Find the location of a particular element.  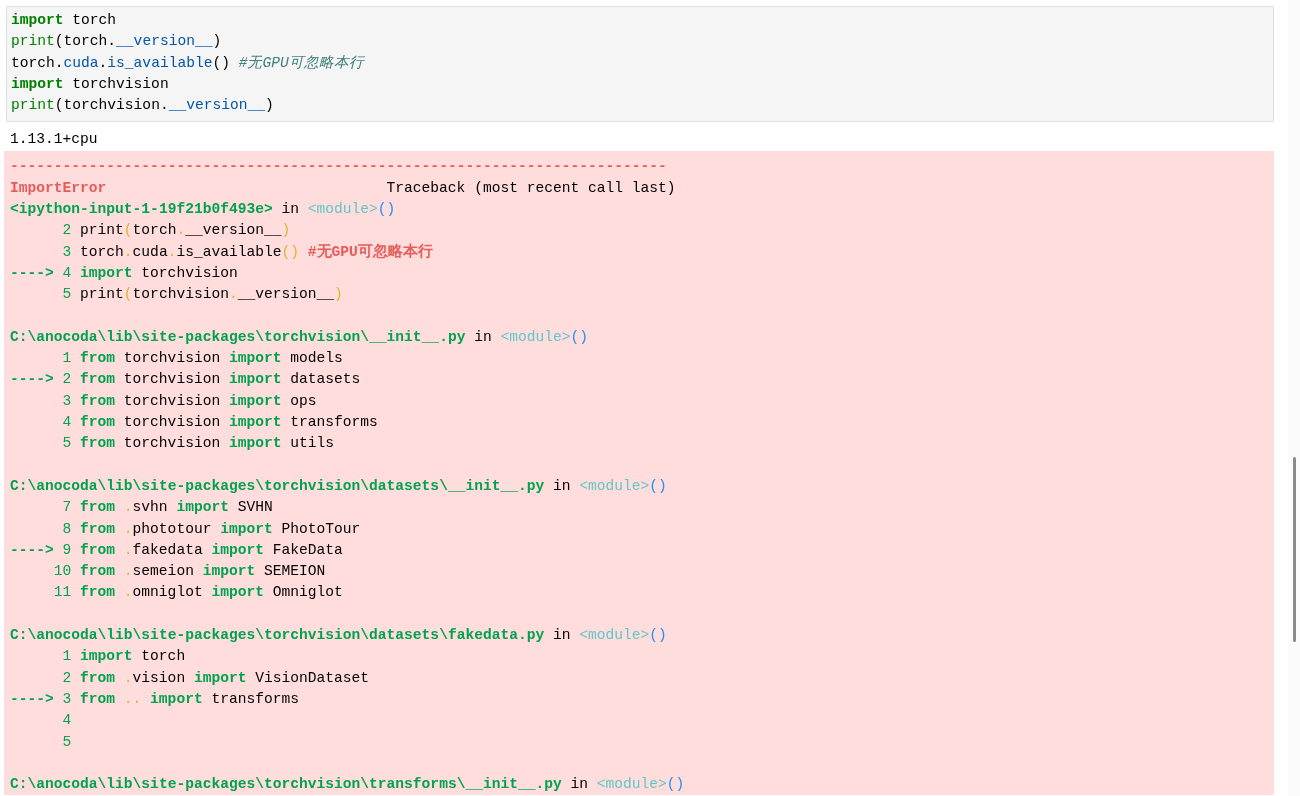

frame-location: C:\anocoda\lib\site-packages\torchvision\__init__.py in <module>() is located at coordinates (299, 337).